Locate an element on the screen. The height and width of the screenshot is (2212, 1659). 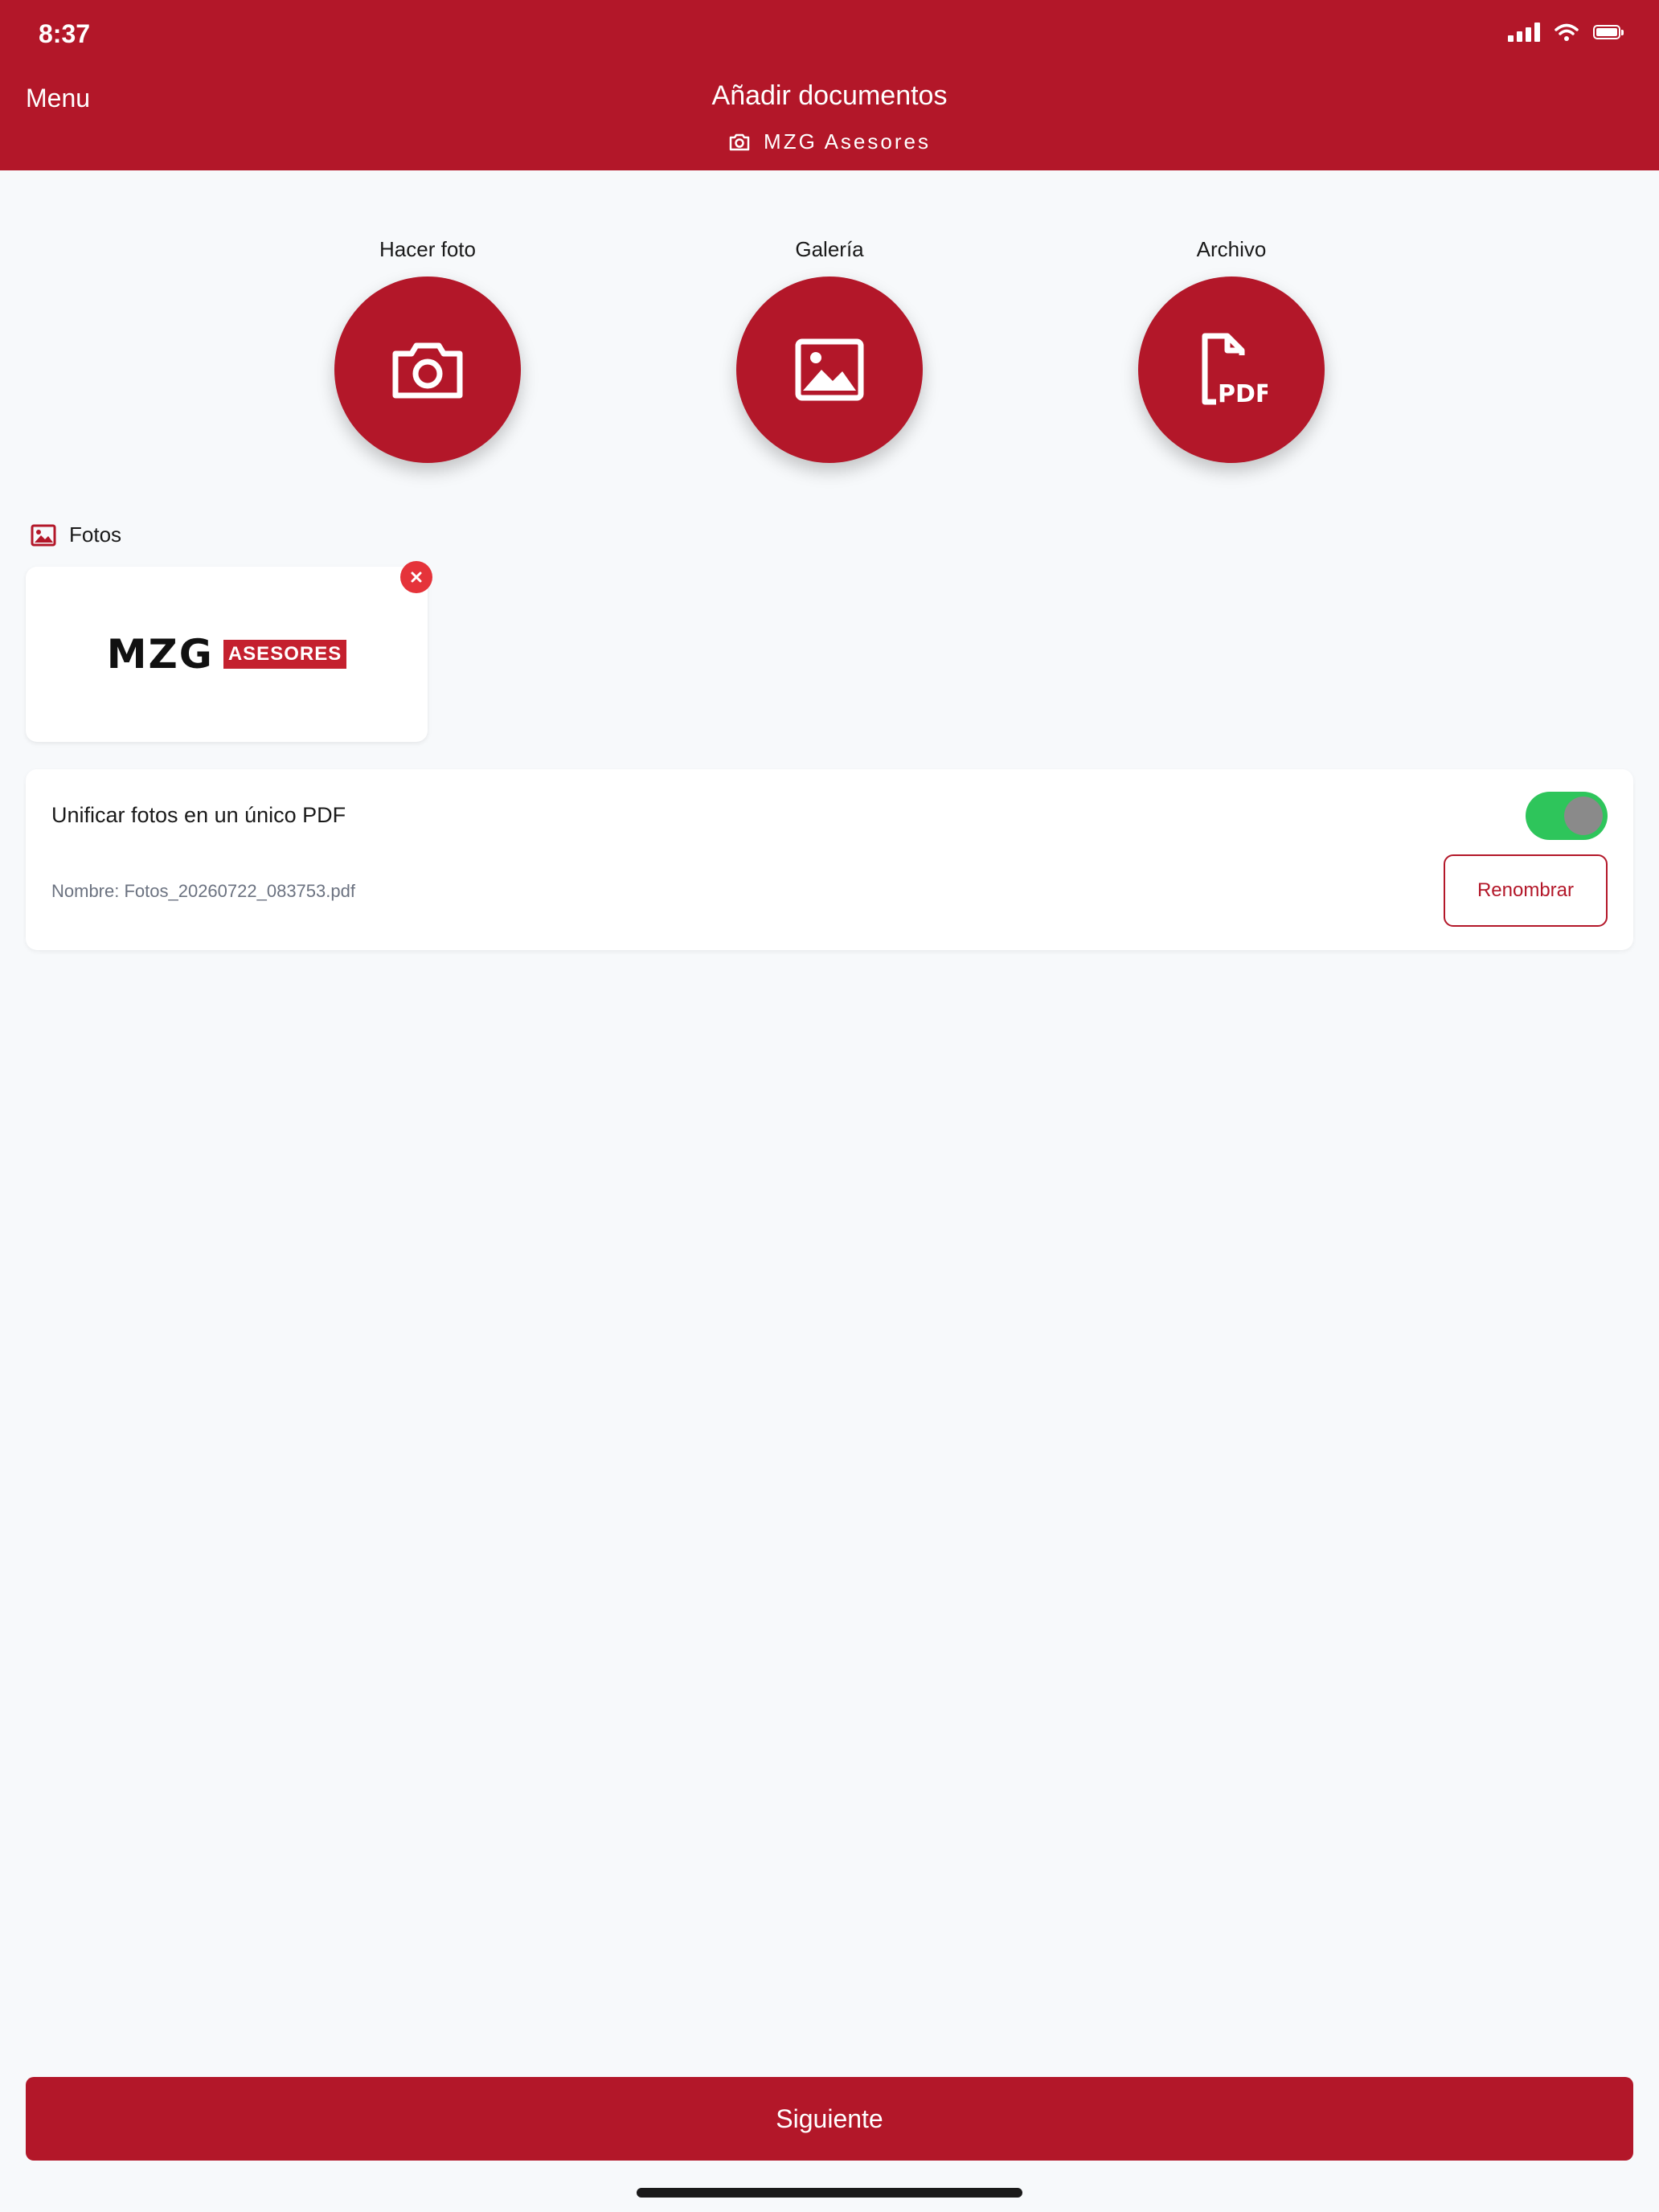
file-action: Archivo PDF is located at coordinates (1231, 348).